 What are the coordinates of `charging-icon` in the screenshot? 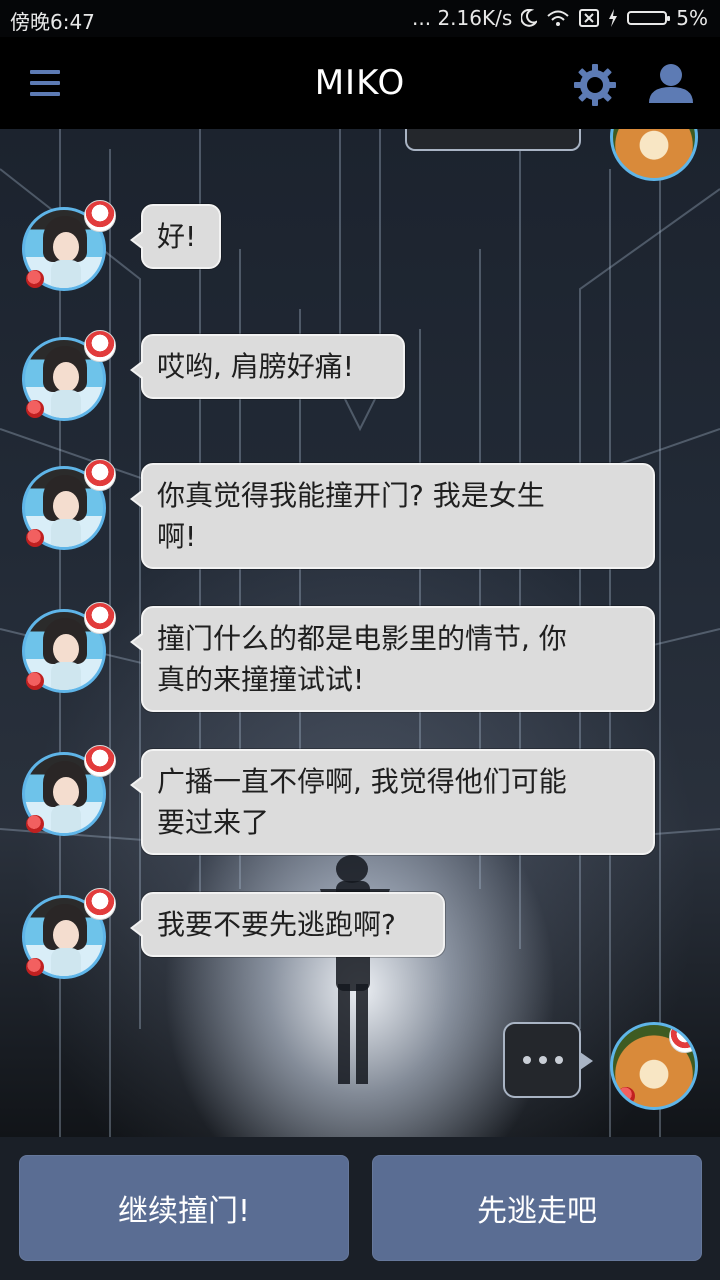 It's located at (613, 18).